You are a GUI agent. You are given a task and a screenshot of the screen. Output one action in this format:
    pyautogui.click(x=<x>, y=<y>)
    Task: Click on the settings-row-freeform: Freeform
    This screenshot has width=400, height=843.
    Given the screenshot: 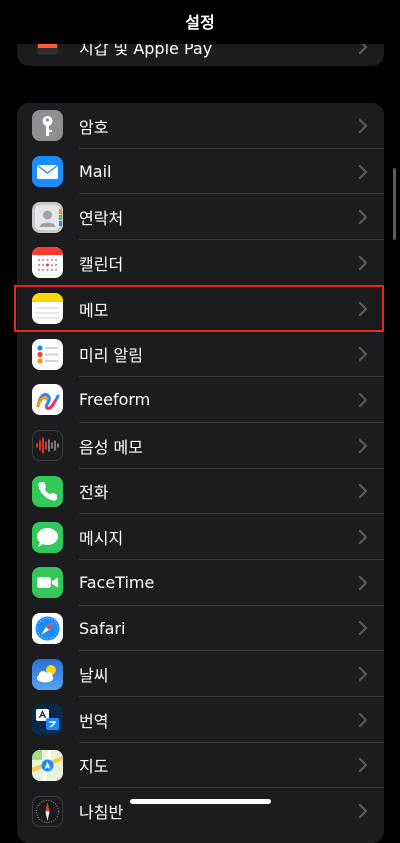 What is the action you would take?
    pyautogui.click(x=200, y=400)
    